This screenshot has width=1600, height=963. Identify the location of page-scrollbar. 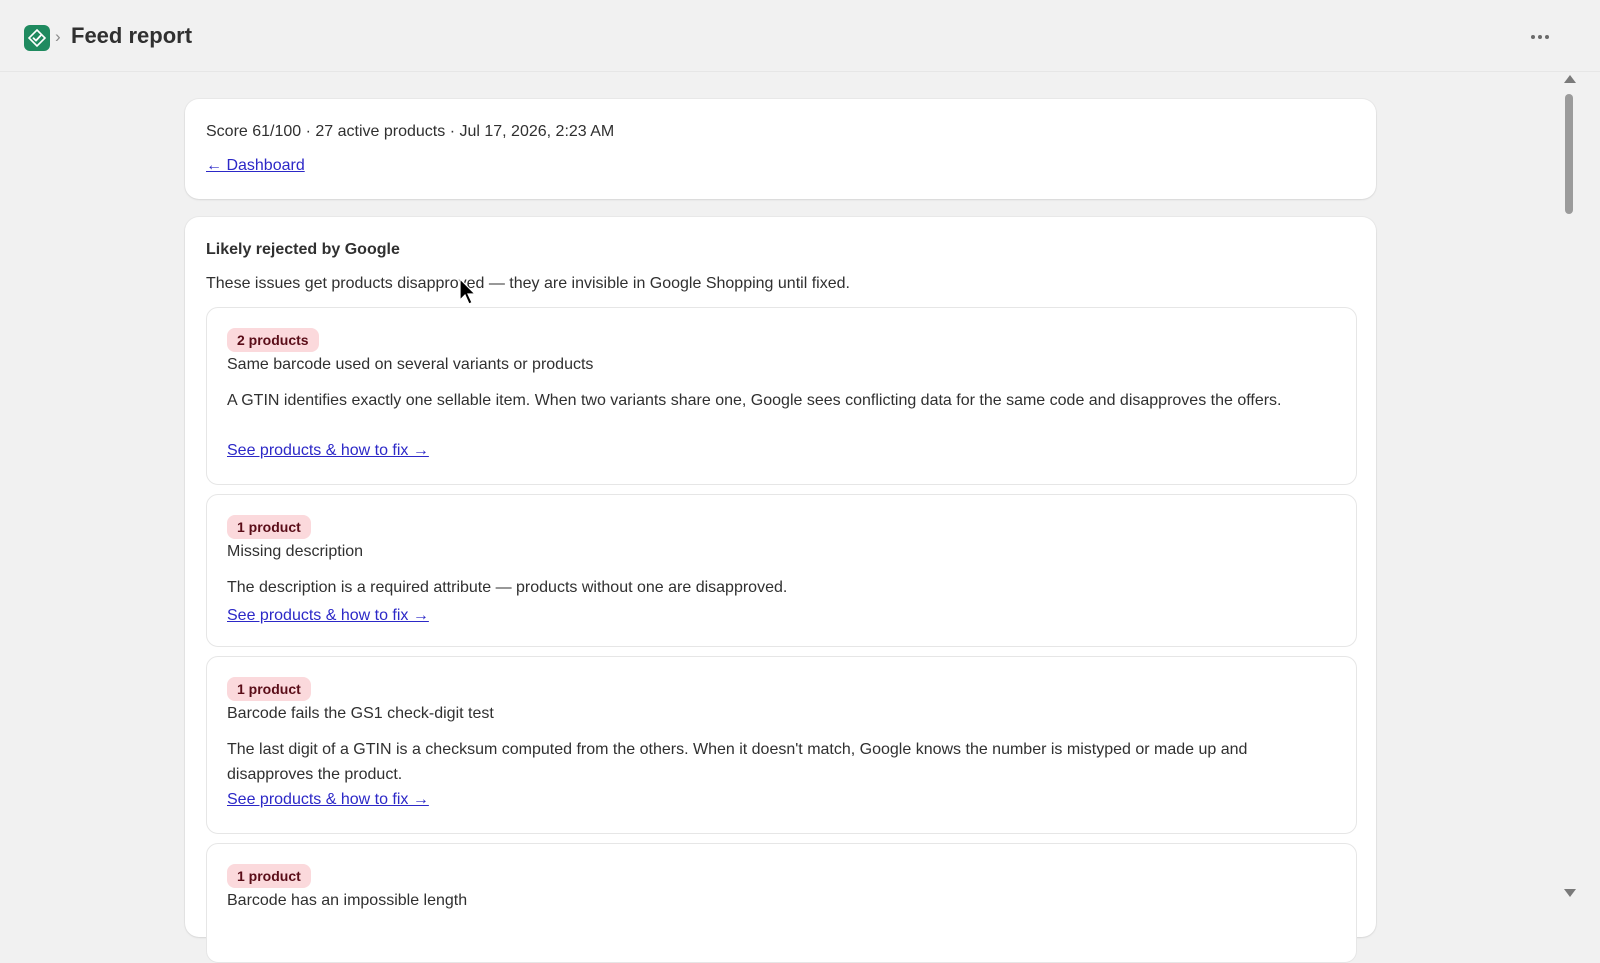
(1569, 486).